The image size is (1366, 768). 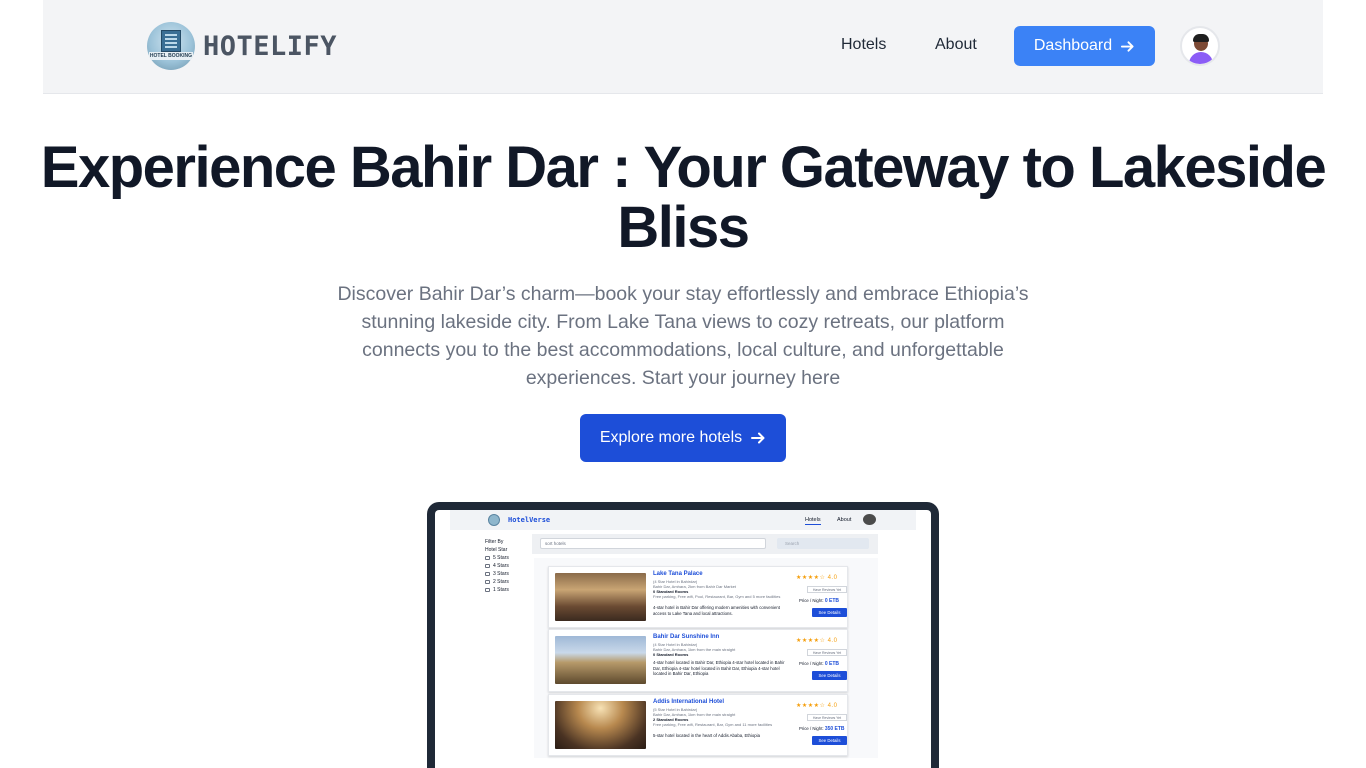 What do you see at coordinates (529, 520) in the screenshot?
I see `preview-brand: HotelVerse` at bounding box center [529, 520].